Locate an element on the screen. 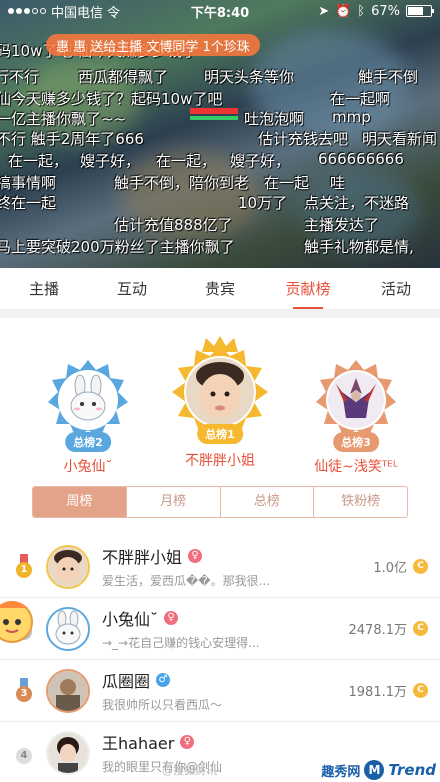  rank-number: 4 is located at coordinates (24, 753).